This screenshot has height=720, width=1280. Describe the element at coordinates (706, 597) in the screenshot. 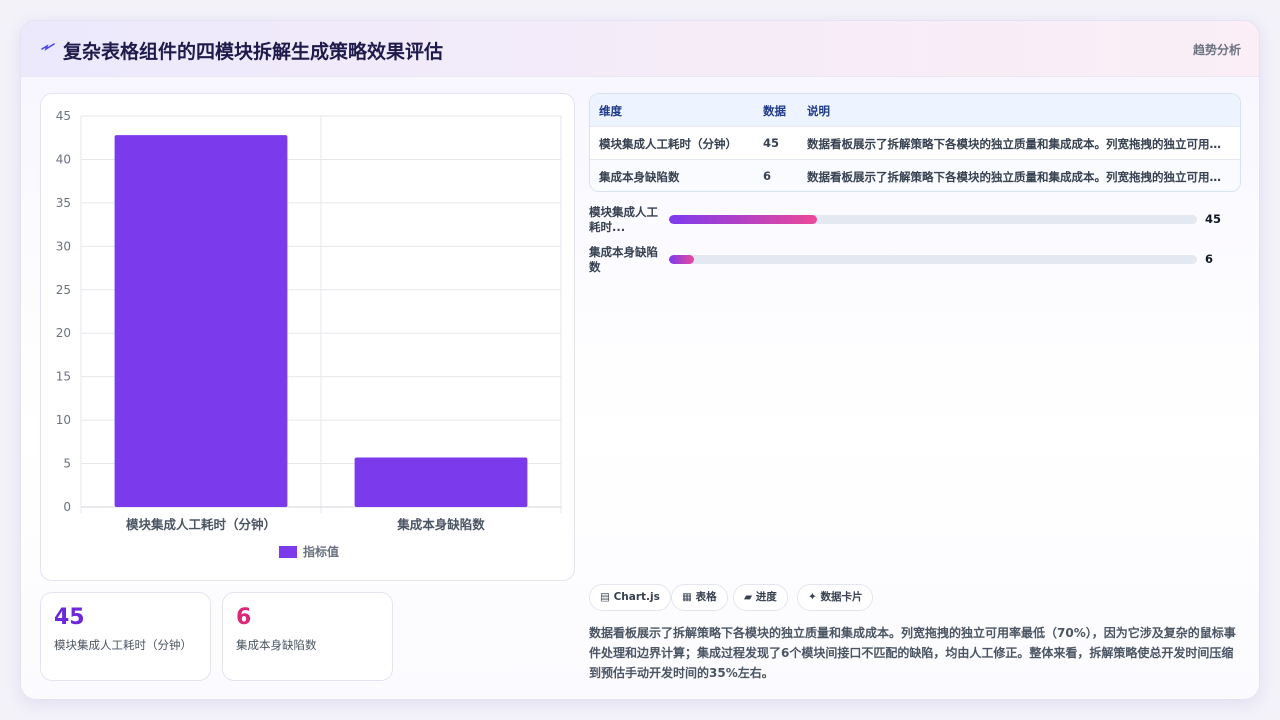

I see `chip-label: 表格` at that location.